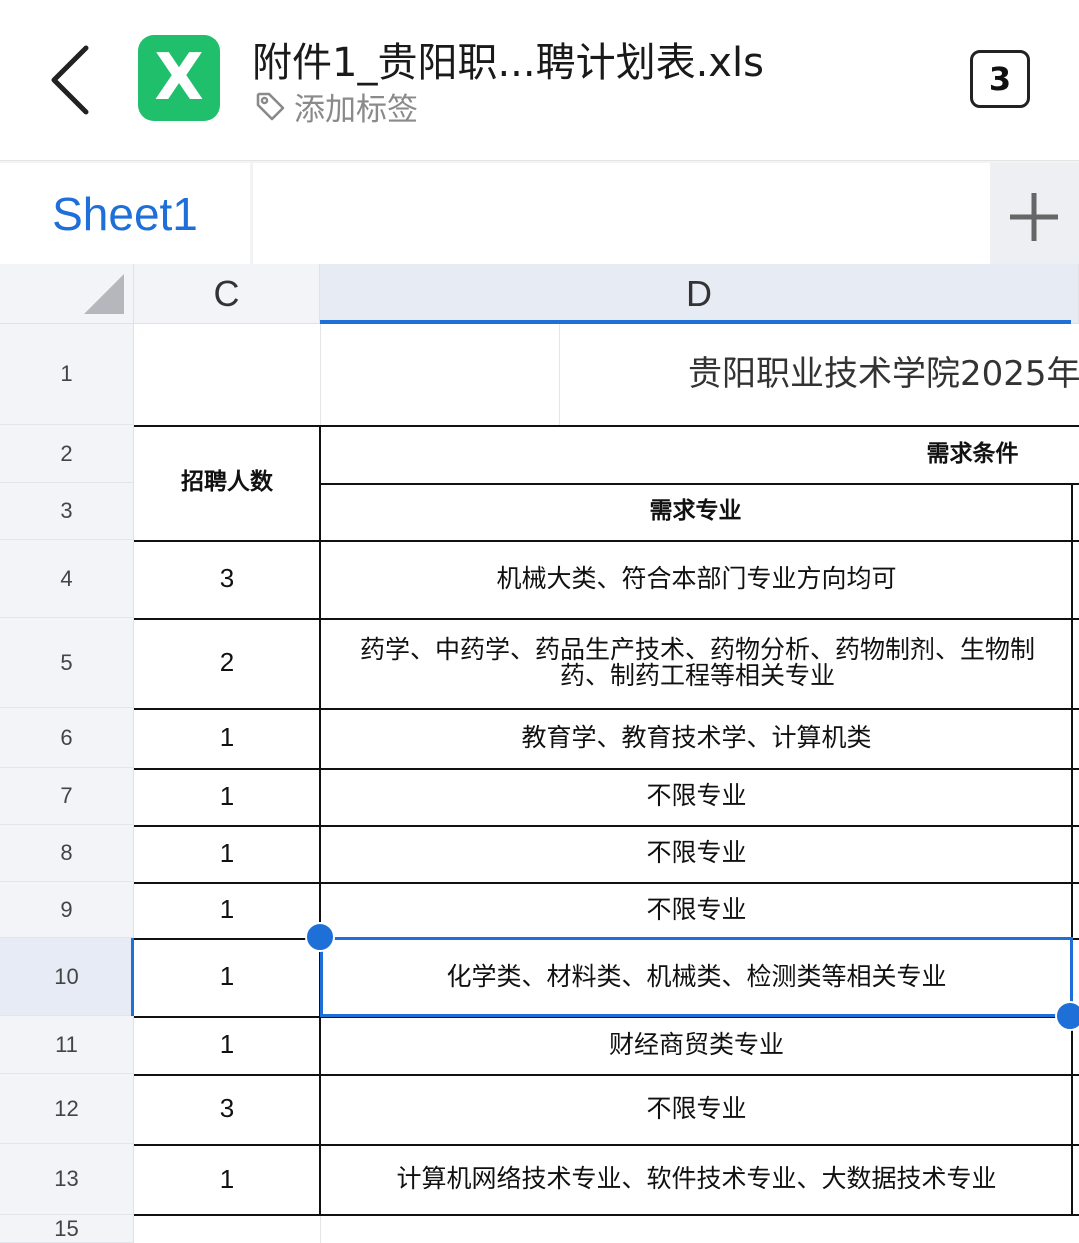 This screenshot has height=1243, width=1079. What do you see at coordinates (621, 214) in the screenshot?
I see `tab-bar-spacer` at bounding box center [621, 214].